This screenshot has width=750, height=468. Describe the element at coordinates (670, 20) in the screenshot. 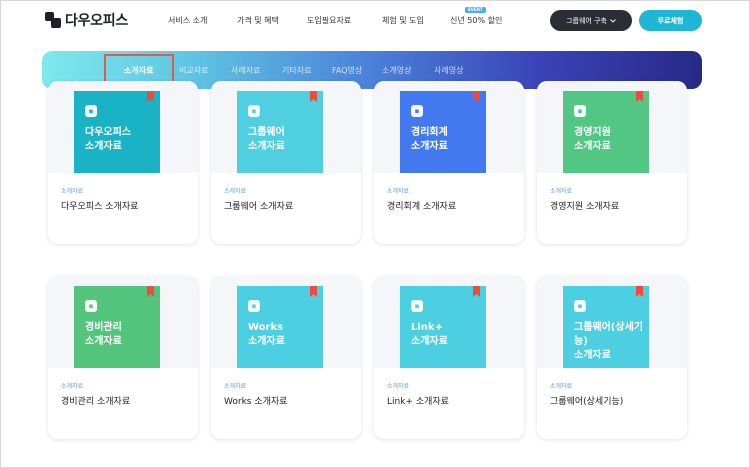

I see `free-trial-button: 무료체험` at that location.